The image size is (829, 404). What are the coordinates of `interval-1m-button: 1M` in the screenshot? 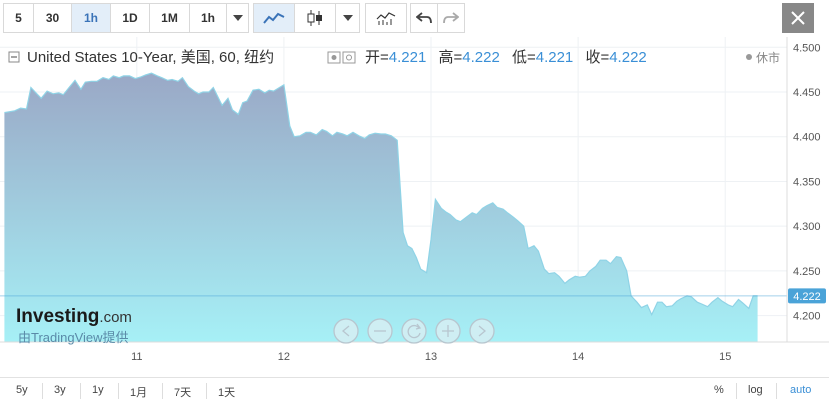 It's located at (169, 18).